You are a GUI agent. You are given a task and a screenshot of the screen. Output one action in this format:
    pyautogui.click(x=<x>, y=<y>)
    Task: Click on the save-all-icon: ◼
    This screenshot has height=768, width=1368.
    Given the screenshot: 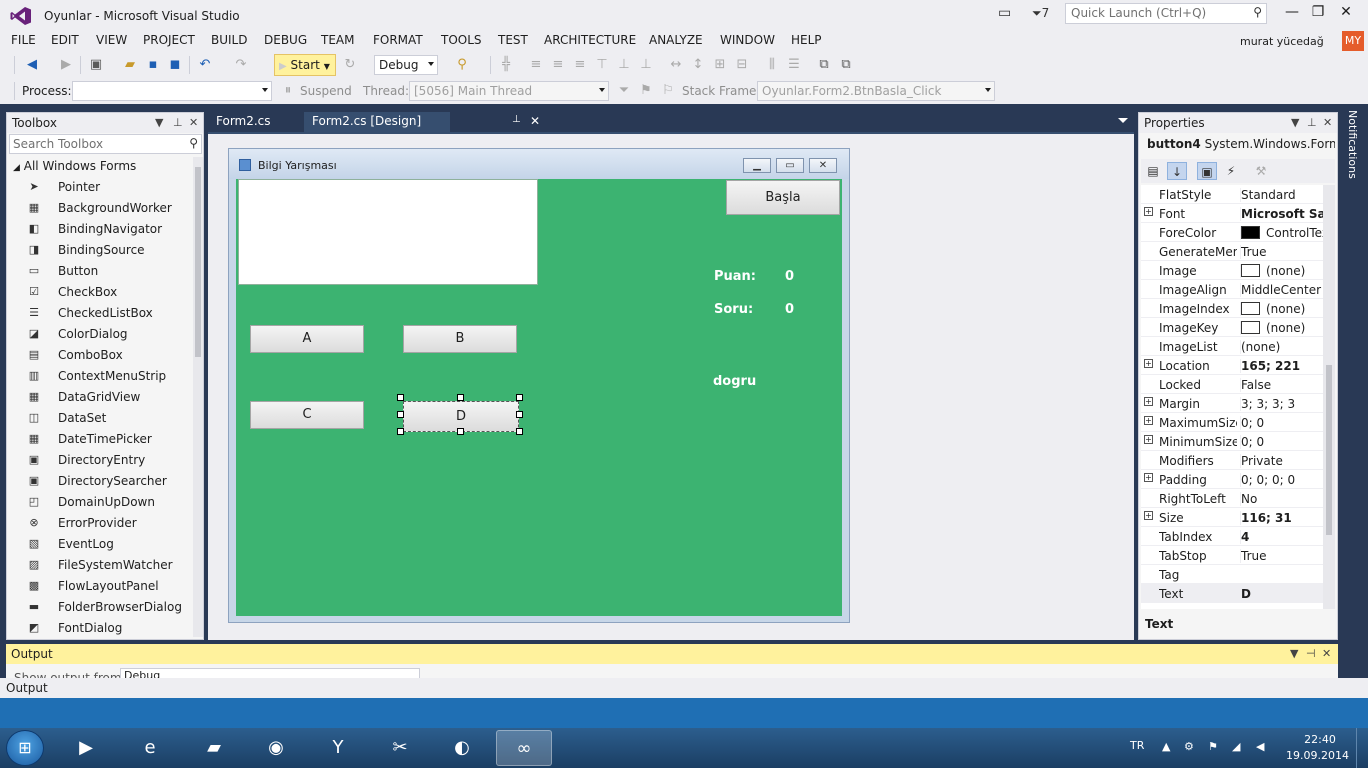 What is the action you would take?
    pyautogui.click(x=175, y=65)
    